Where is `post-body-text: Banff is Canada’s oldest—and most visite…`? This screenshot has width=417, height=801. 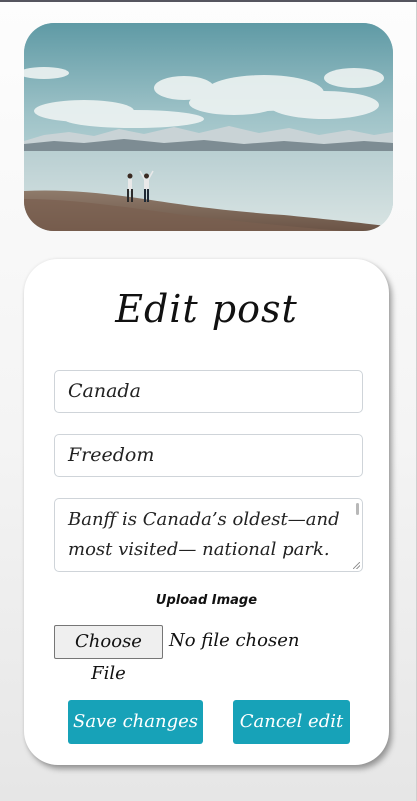 post-body-text: Banff is Canada’s oldest—and most visite… is located at coordinates (204, 540).